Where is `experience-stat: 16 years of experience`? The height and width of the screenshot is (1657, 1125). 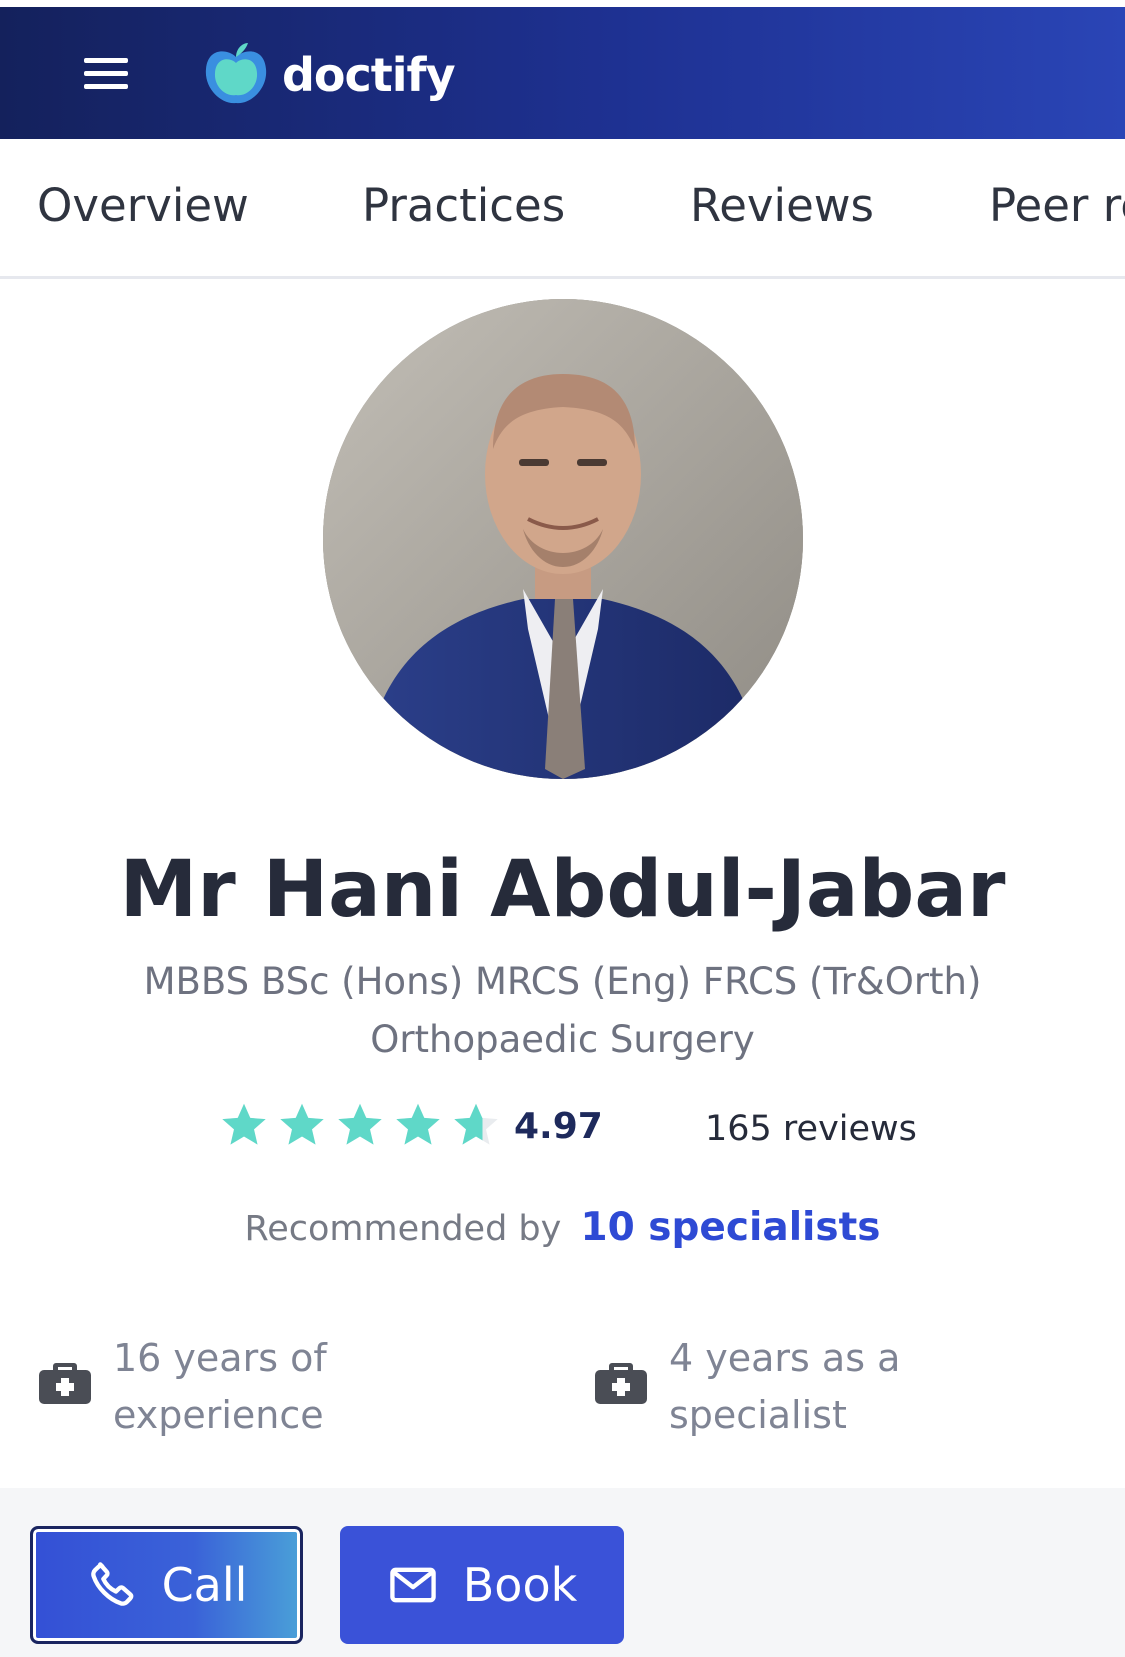 experience-stat: 16 years of experience is located at coordinates (225, 1387).